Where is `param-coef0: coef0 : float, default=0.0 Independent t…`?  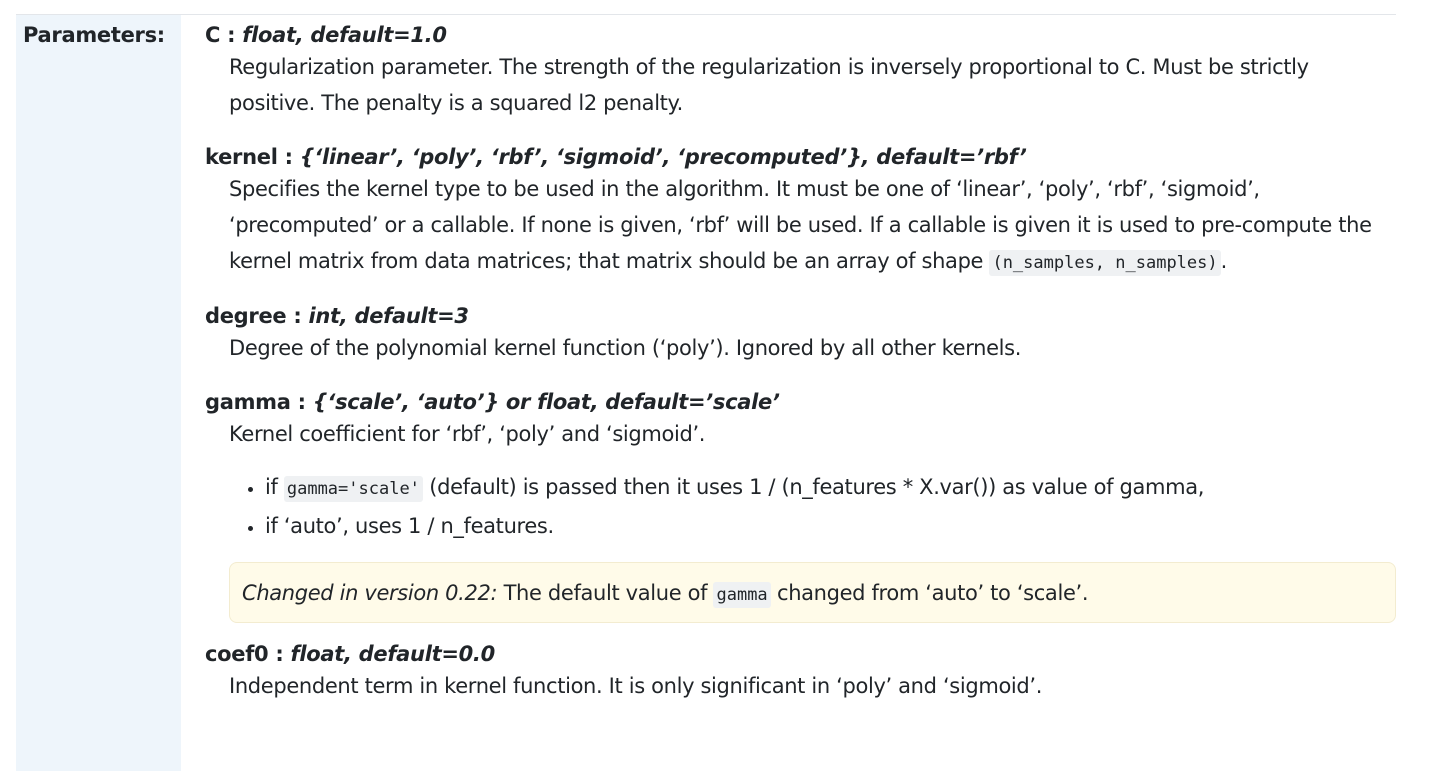 param-coef0: coef0 : float, default=0.0 Independent t… is located at coordinates (800, 672).